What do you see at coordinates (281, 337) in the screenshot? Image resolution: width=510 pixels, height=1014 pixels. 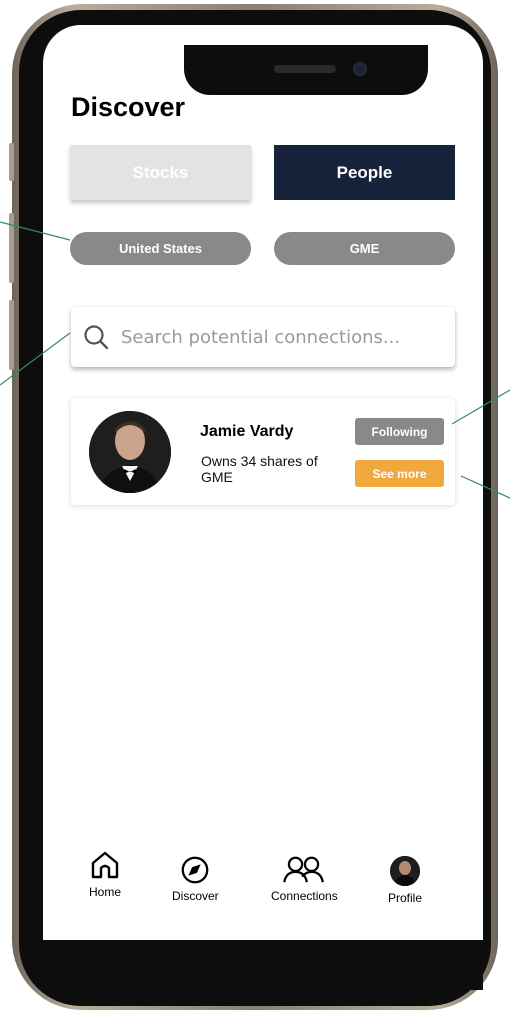 I see `search-input` at bounding box center [281, 337].